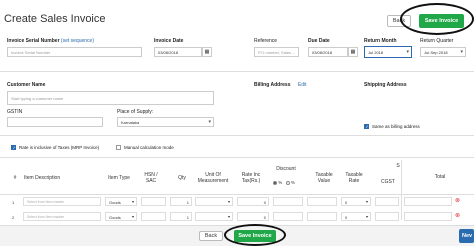 The image size is (474, 246). Describe the element at coordinates (437, 41) in the screenshot. I see `return-quarter-label: Return Quarter` at that location.